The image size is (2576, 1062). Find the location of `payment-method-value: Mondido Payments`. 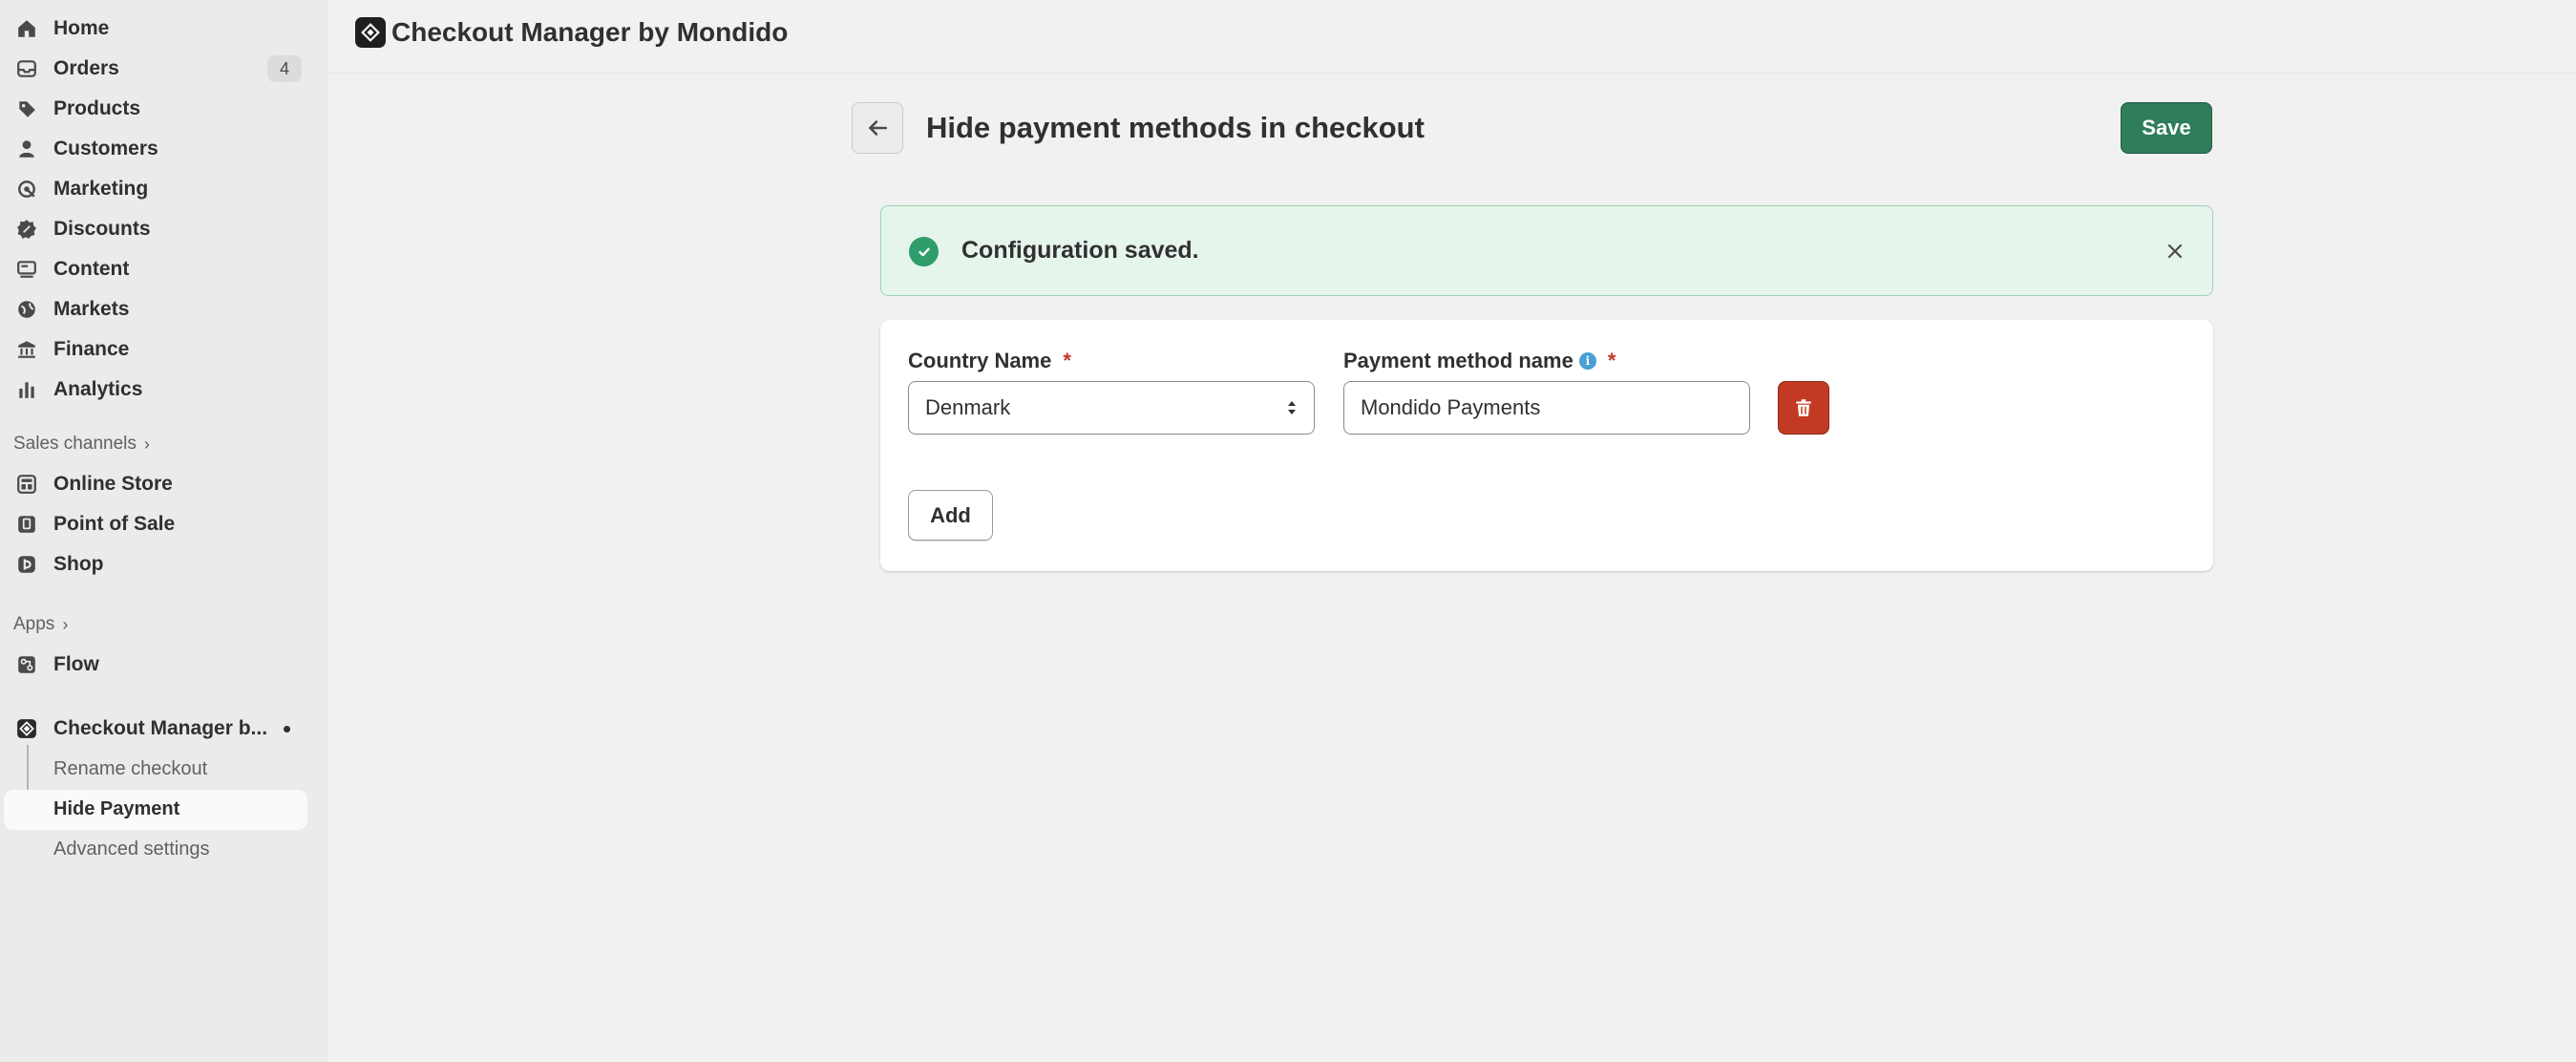

payment-method-value: Mondido Payments is located at coordinates (1451, 407).